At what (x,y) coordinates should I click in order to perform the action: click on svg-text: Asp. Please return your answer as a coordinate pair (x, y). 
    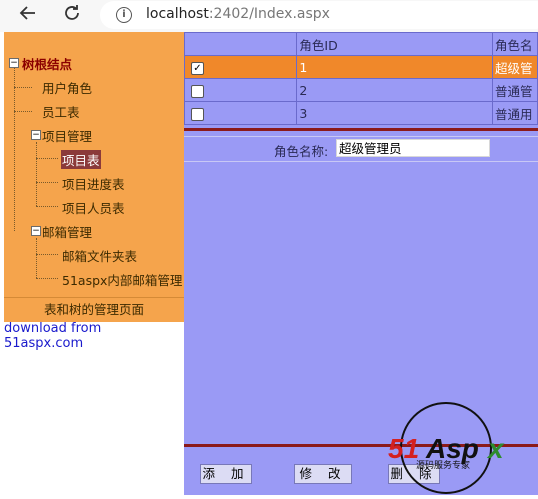
    Looking at the image, I should click on (452, 448).